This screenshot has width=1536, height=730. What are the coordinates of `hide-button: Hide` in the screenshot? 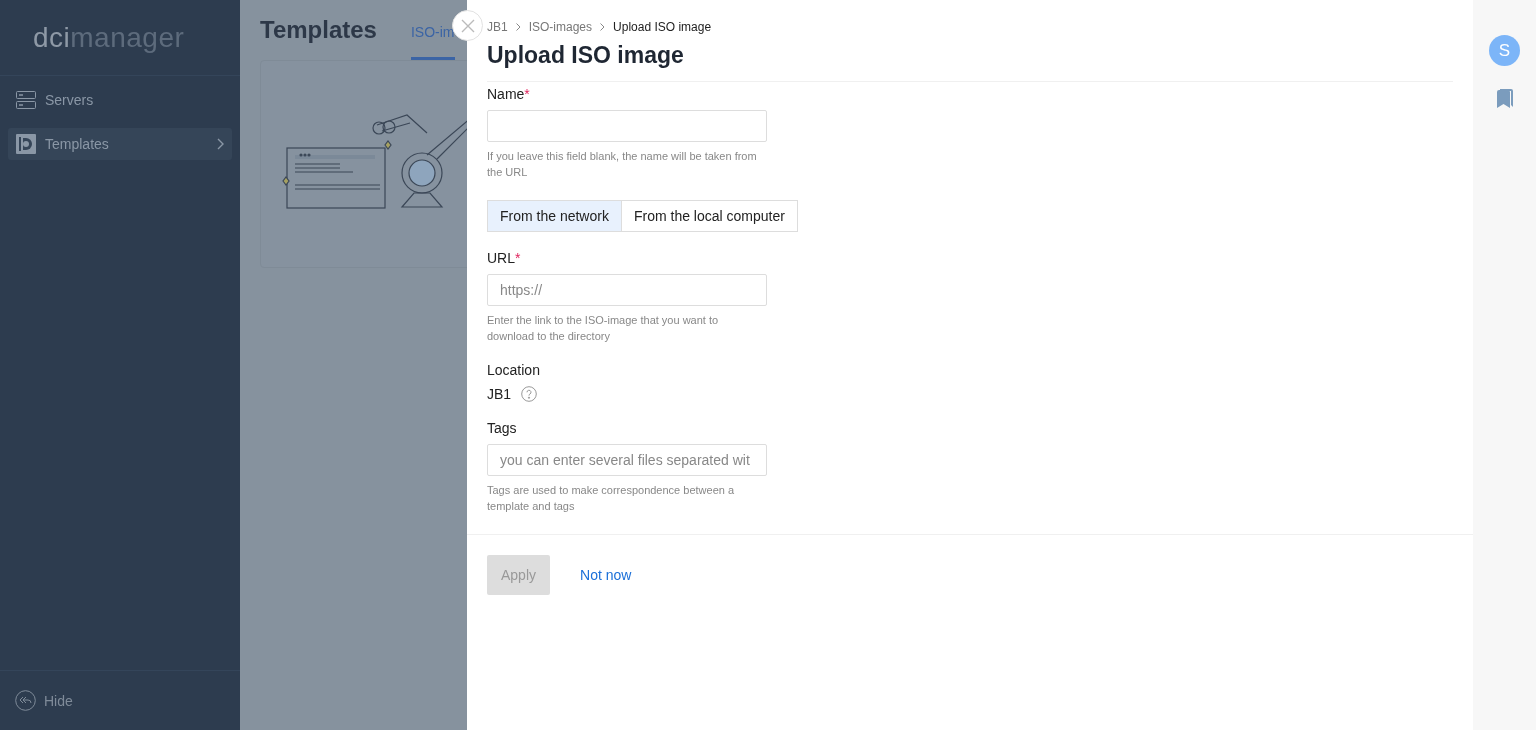 It's located at (58, 700).